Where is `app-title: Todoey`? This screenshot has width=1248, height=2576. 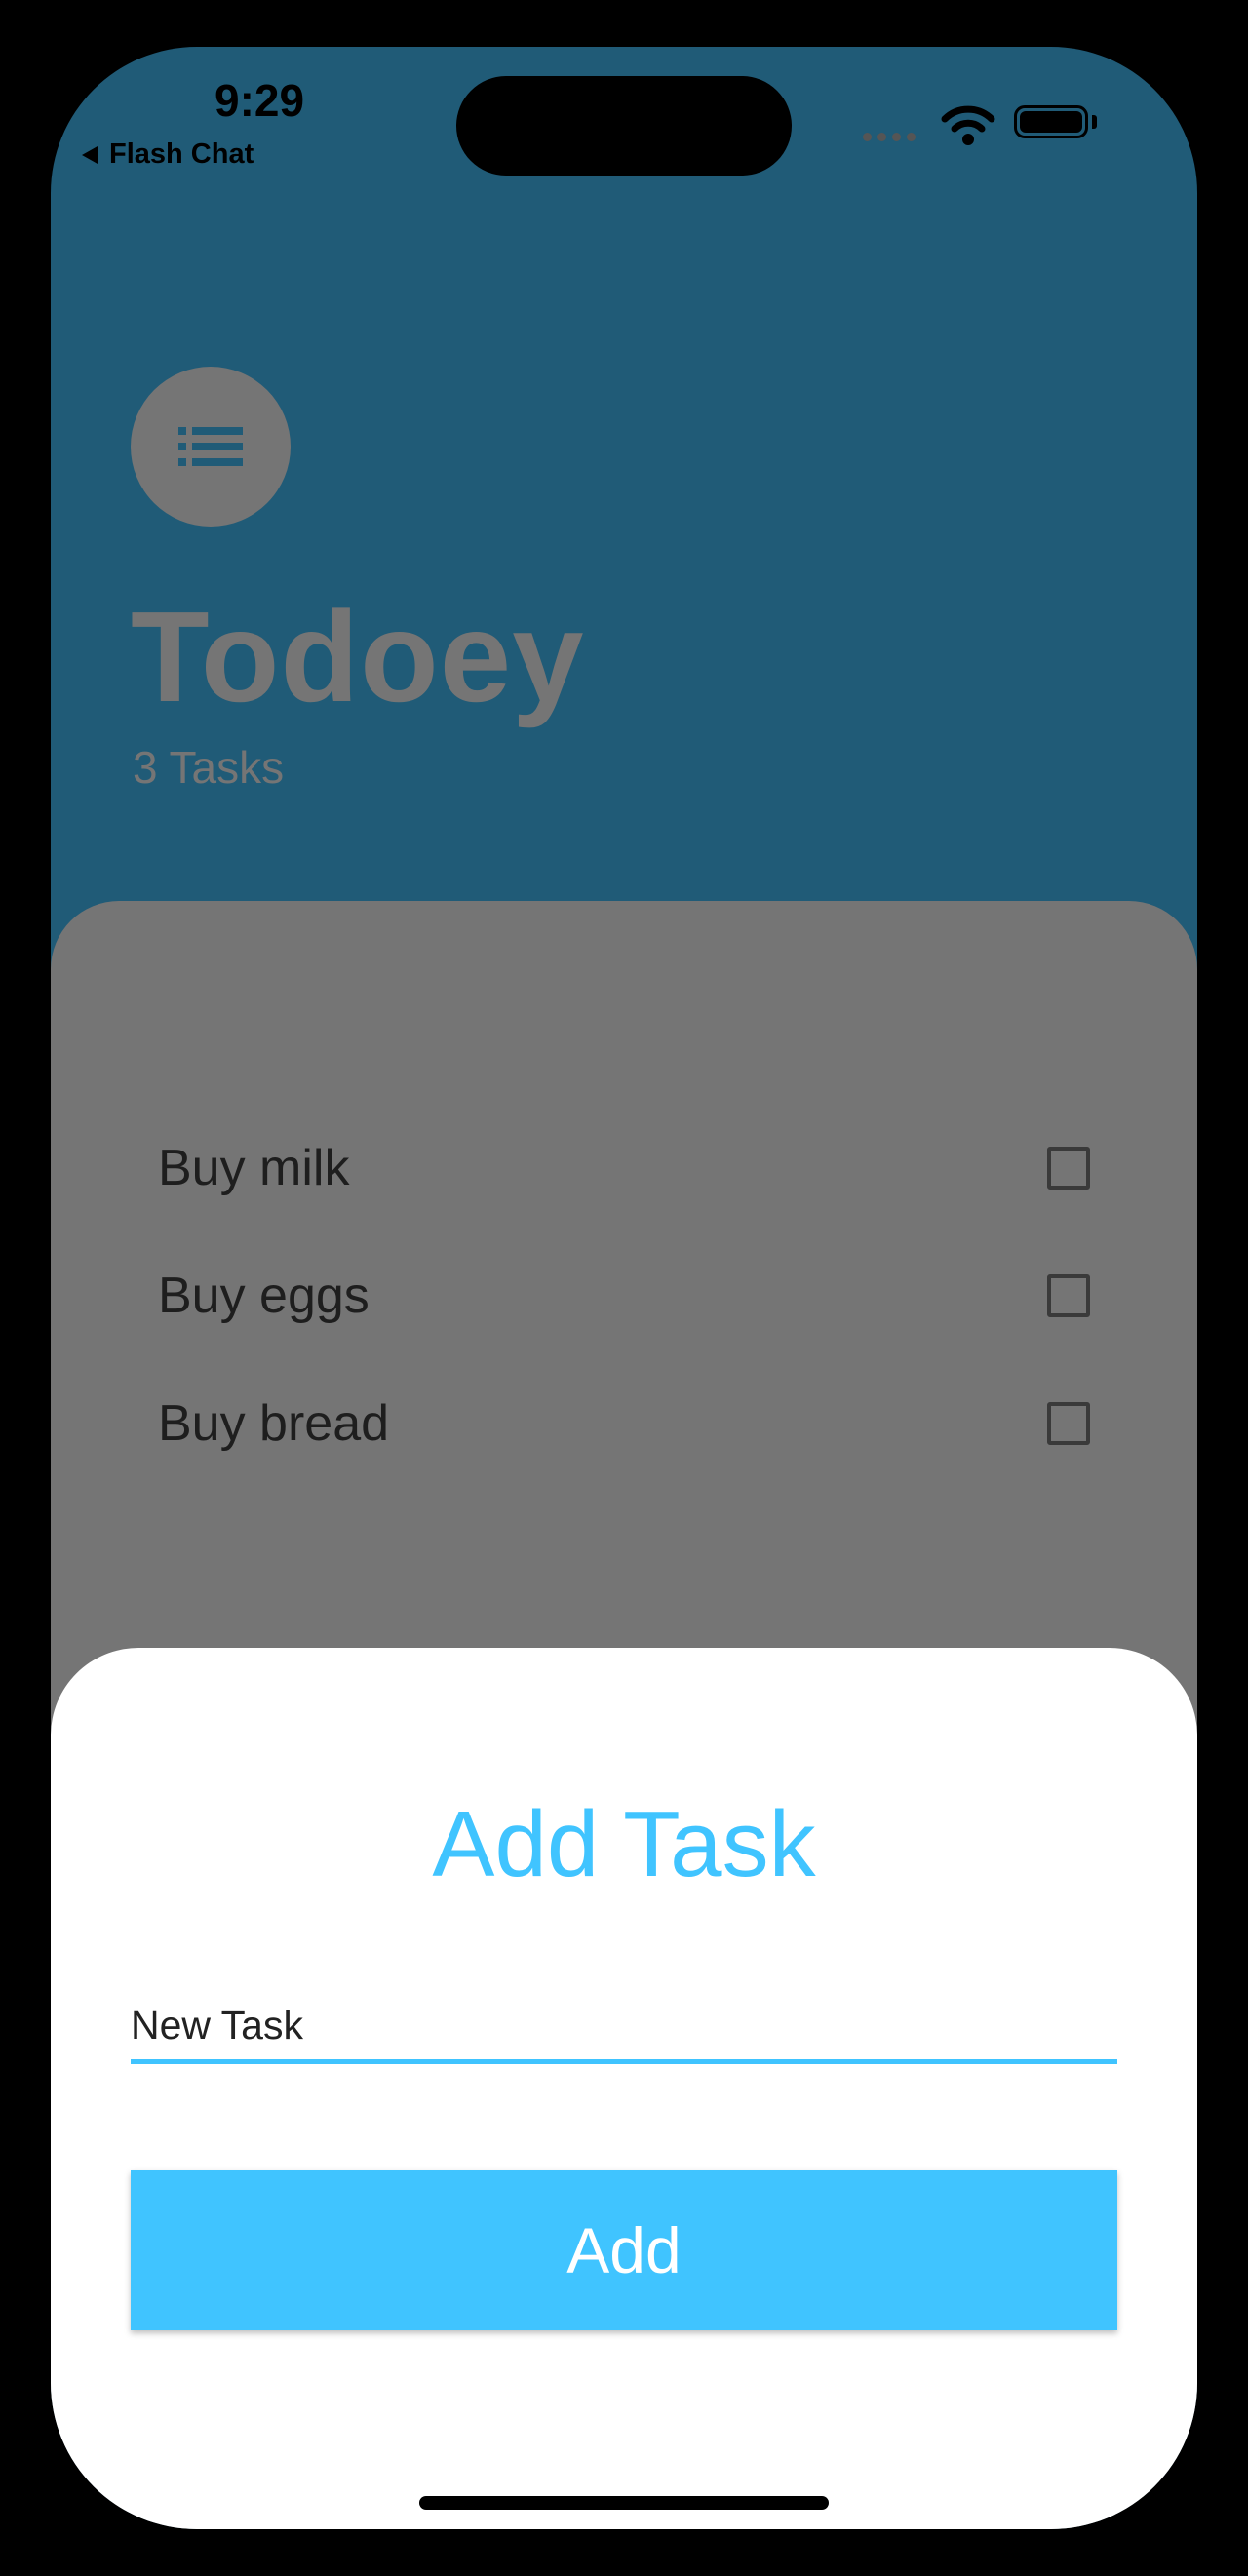
app-title: Todoey is located at coordinates (358, 656).